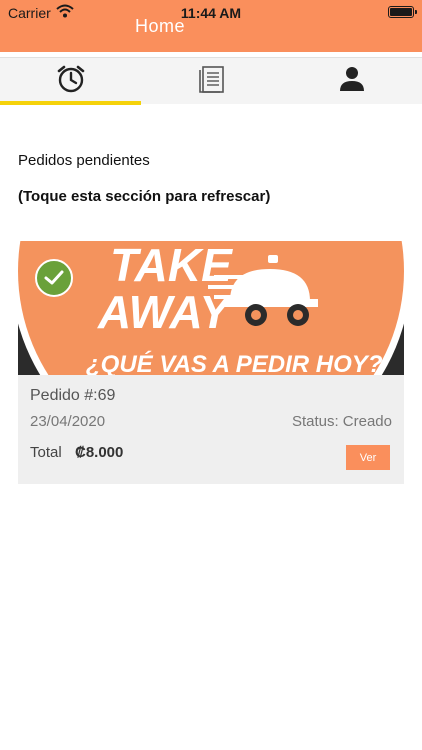 This screenshot has height=750, width=422. Describe the element at coordinates (70, 103) in the screenshot. I see `active-tab-indicator` at that location.